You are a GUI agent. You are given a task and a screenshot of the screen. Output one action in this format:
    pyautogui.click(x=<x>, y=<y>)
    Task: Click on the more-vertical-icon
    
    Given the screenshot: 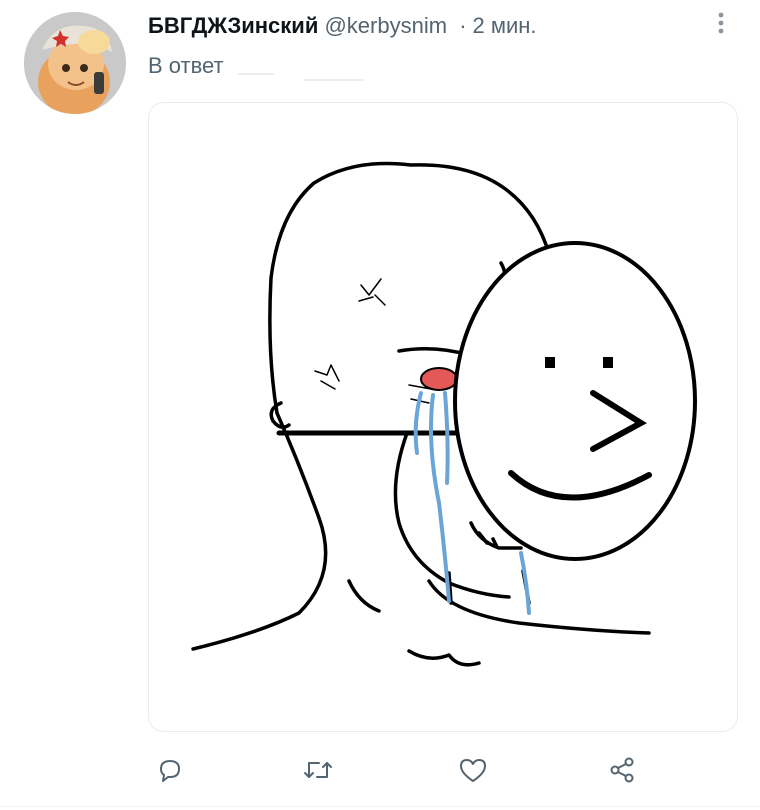 What is the action you would take?
    pyautogui.click(x=721, y=23)
    